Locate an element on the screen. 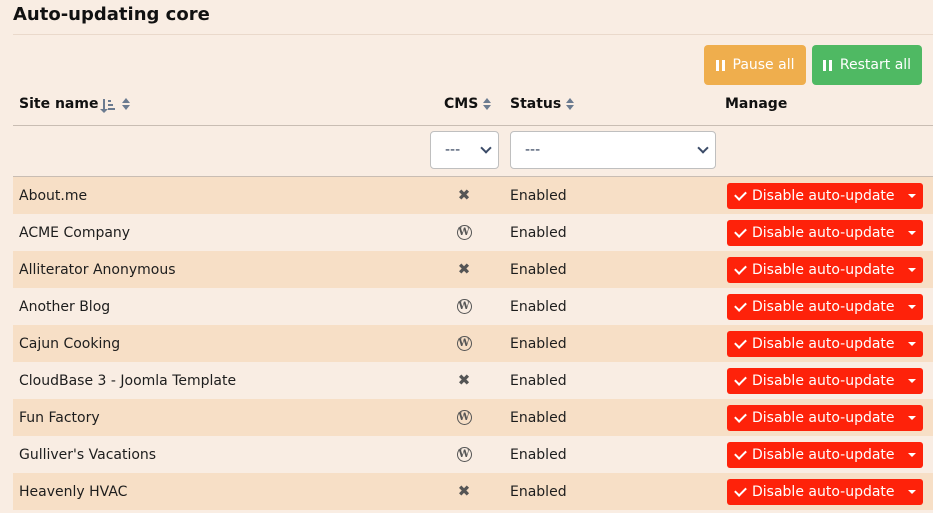  site-name-cell: ACME Company is located at coordinates (74, 233).